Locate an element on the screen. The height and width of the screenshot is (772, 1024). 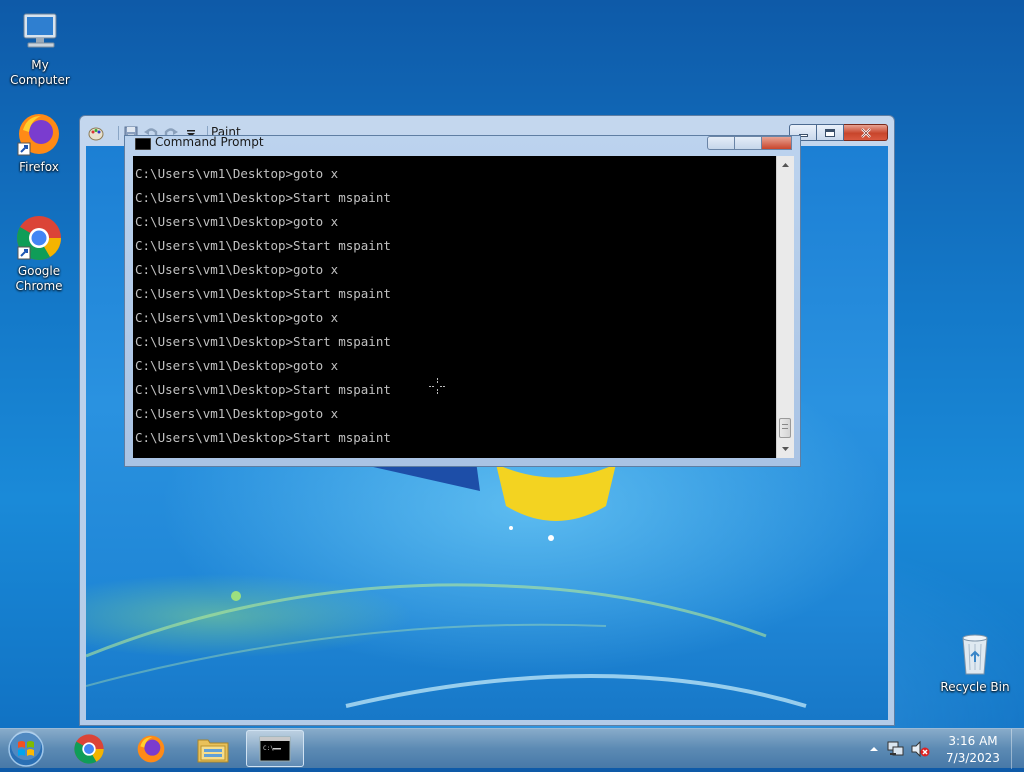
desktop-icon-label: Firefox is located at coordinates (39, 167).